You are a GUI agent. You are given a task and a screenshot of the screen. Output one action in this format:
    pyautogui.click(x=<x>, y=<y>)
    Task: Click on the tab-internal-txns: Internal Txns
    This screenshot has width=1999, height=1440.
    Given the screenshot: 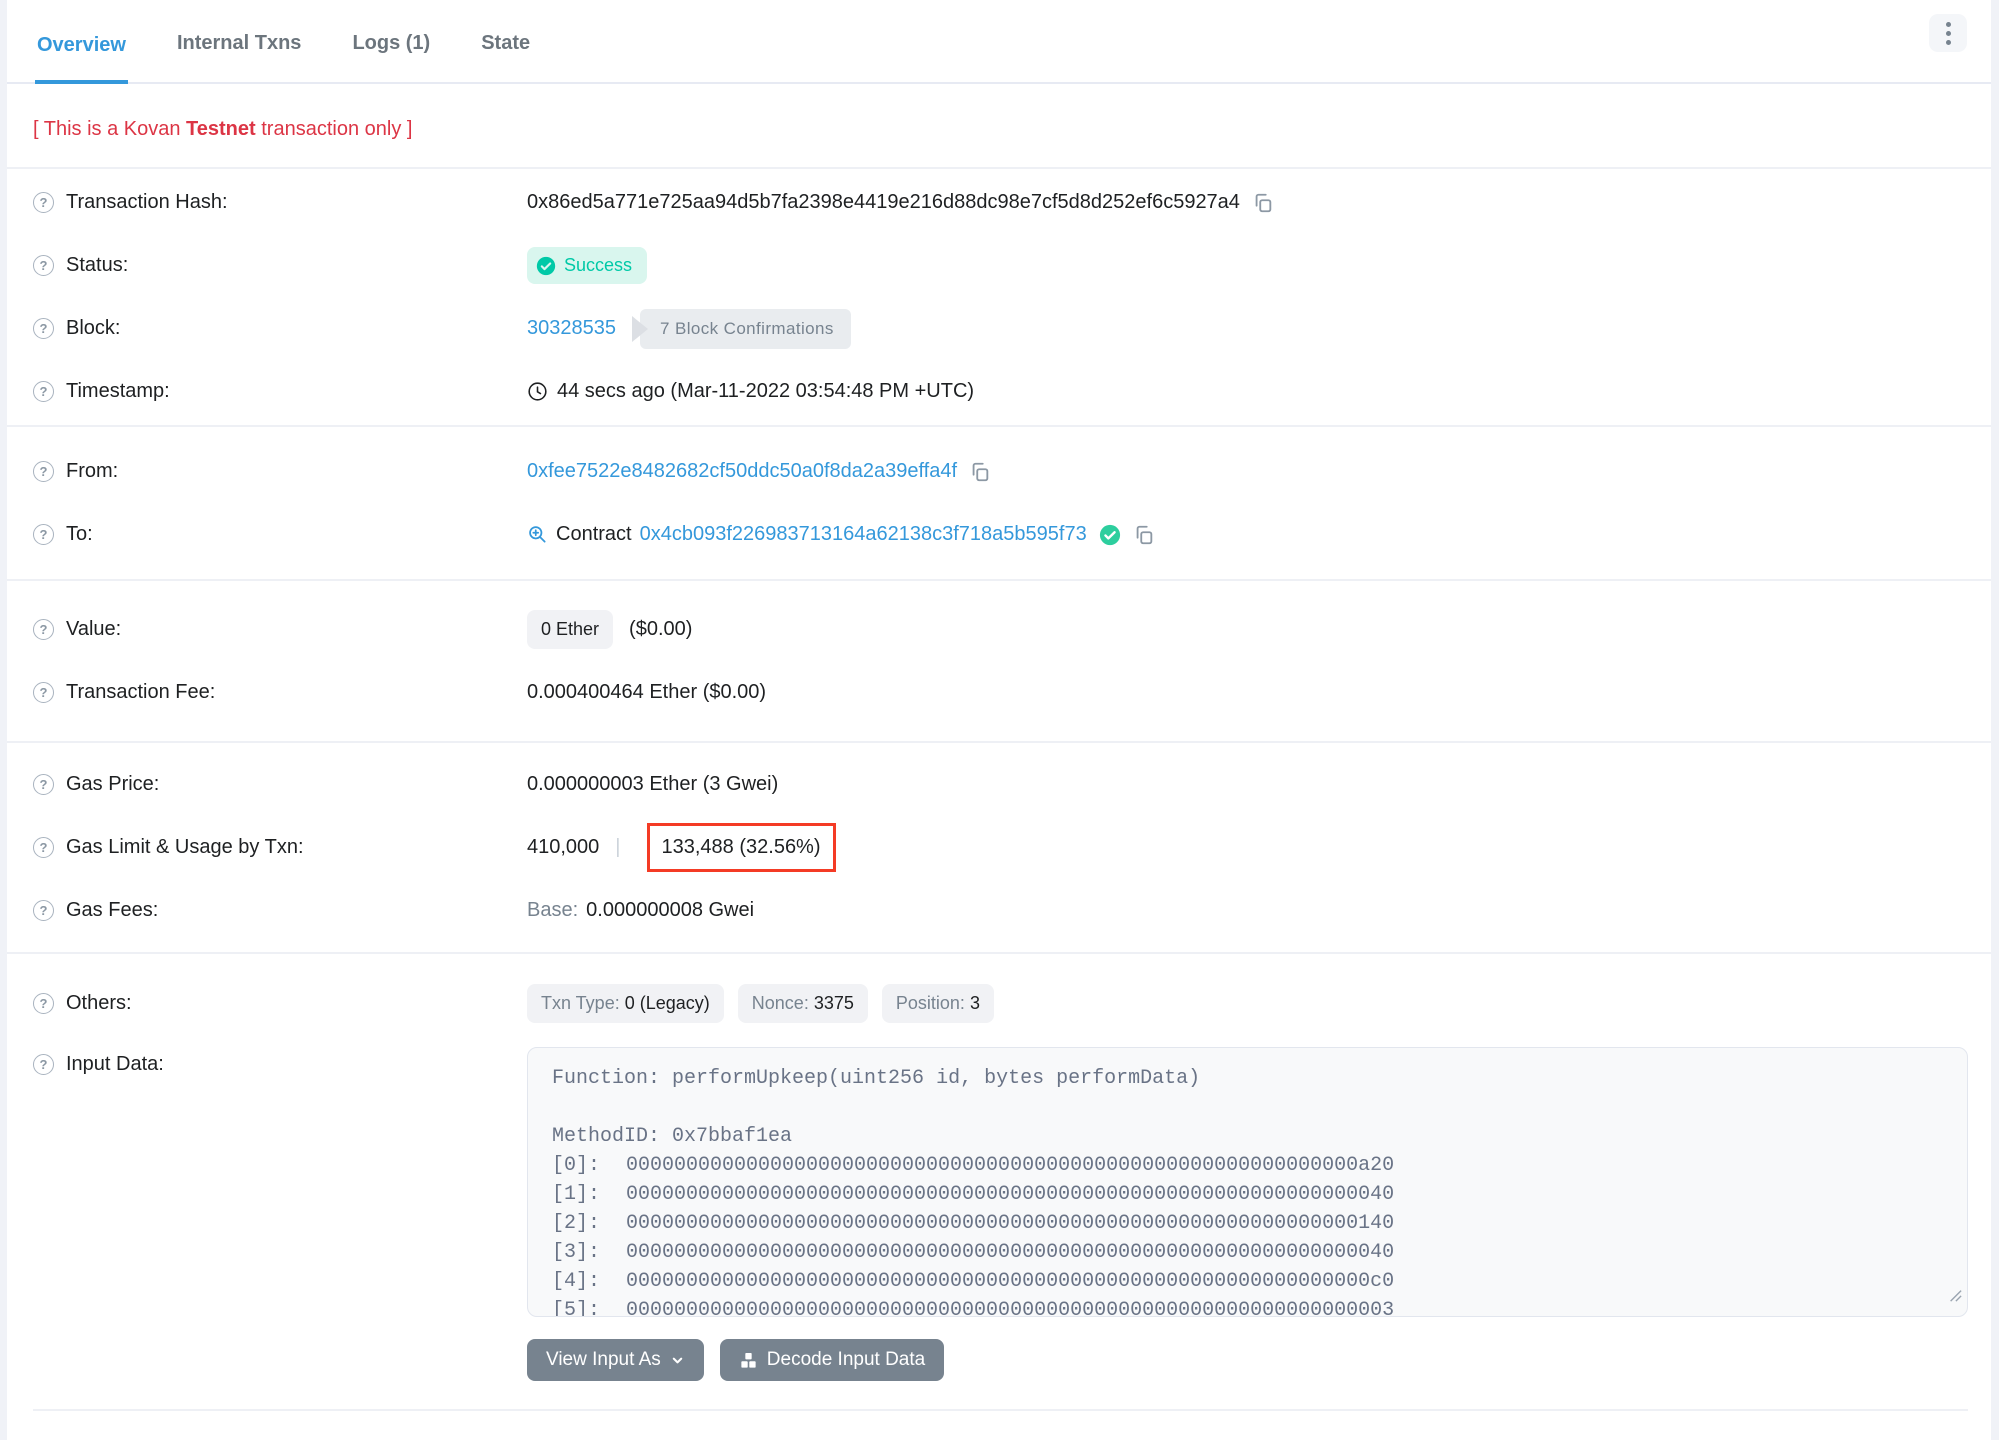 What is the action you would take?
    pyautogui.click(x=239, y=42)
    